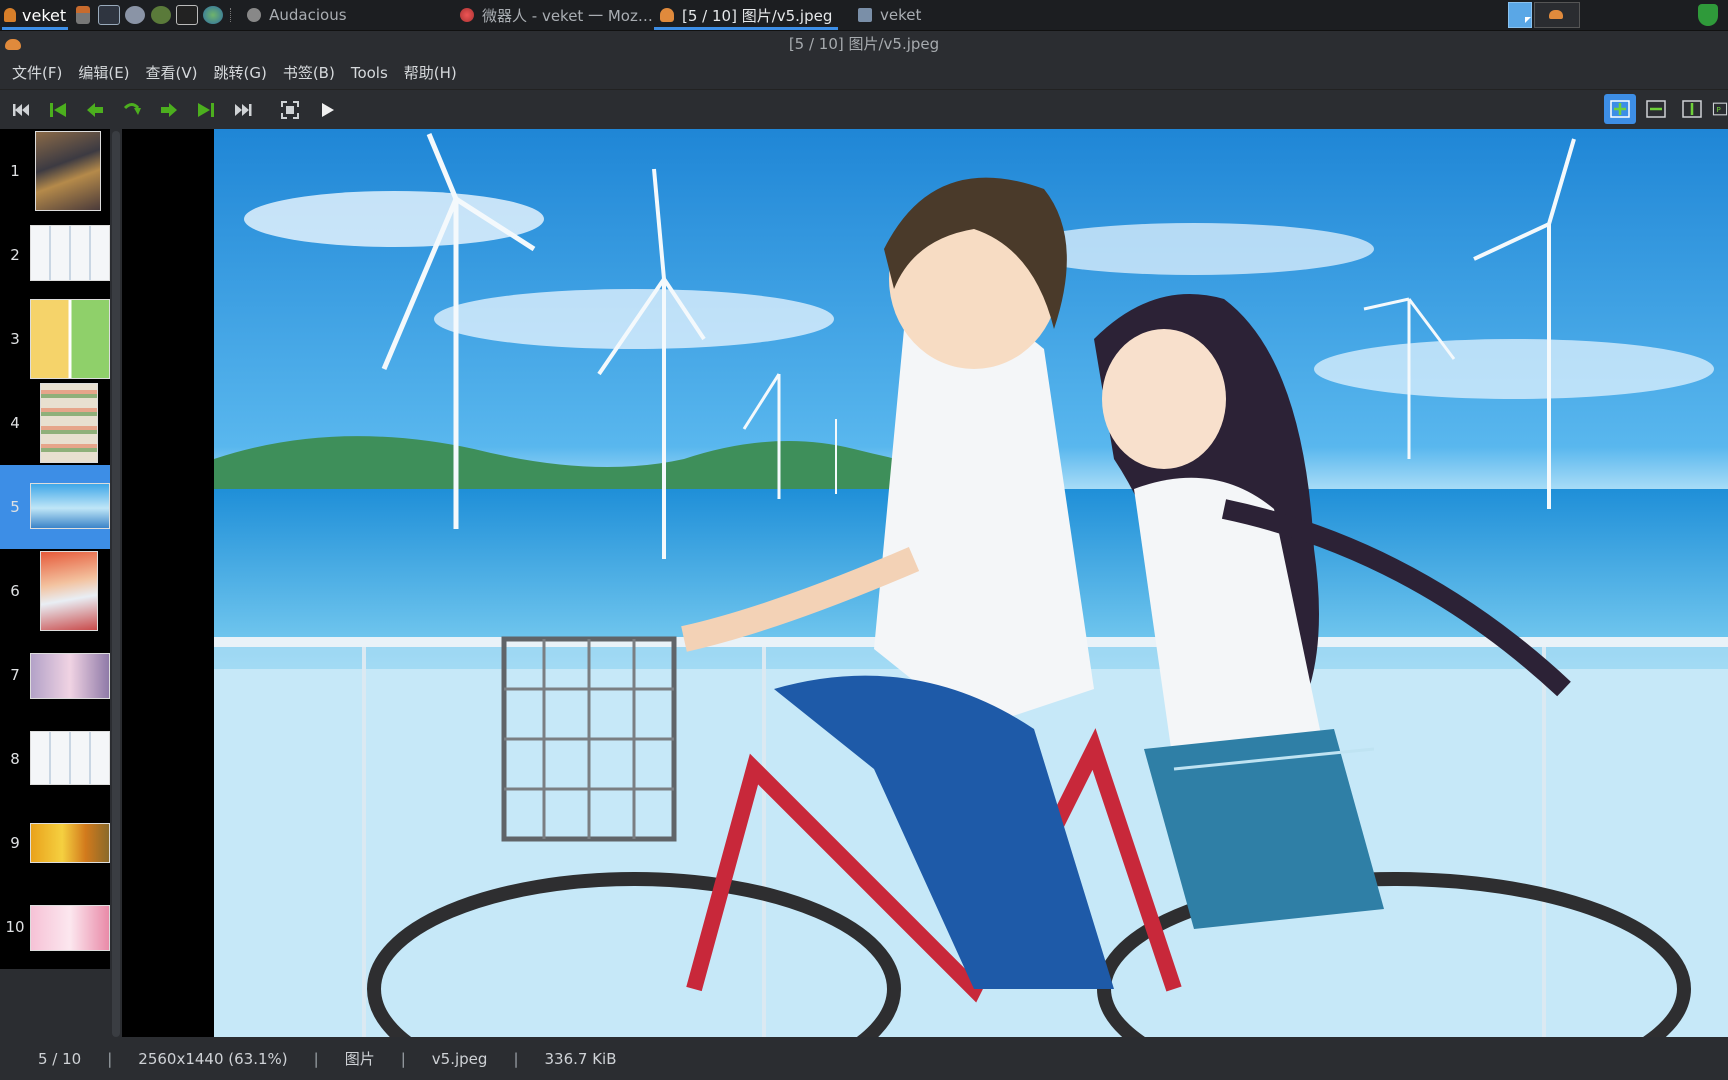 The width and height of the screenshot is (1728, 1080). Describe the element at coordinates (467, 15) in the screenshot. I see `firefox-icon` at that location.